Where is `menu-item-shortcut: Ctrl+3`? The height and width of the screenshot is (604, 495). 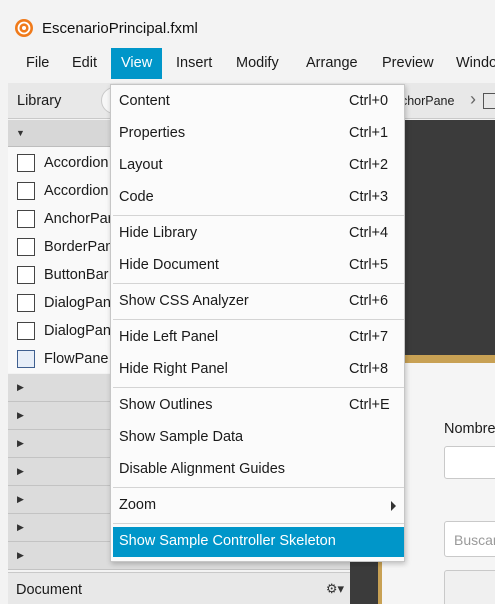
menu-item-shortcut: Ctrl+3 is located at coordinates (369, 197).